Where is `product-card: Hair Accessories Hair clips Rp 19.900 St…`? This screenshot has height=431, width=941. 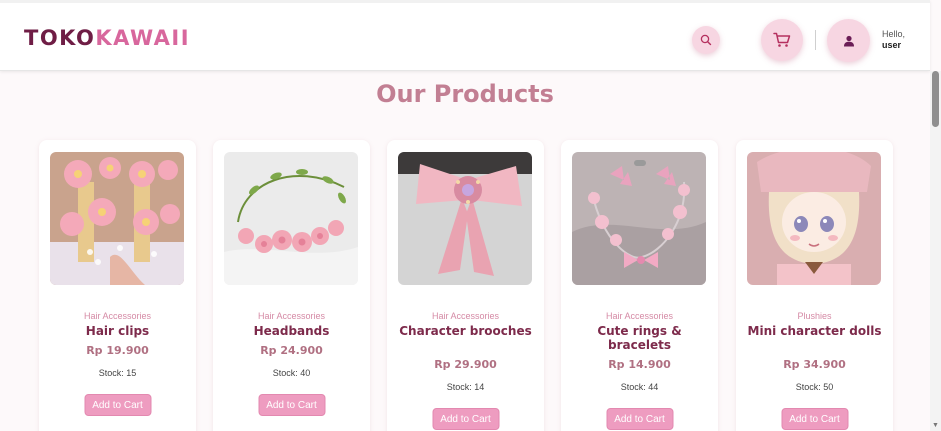
product-card: Hair Accessories Hair clips Rp 19.900 St… is located at coordinates (117, 285).